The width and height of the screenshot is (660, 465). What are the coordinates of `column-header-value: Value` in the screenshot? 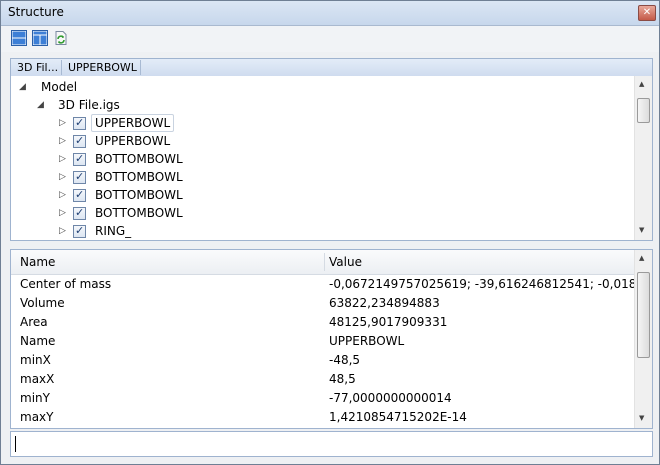 It's located at (345, 262).